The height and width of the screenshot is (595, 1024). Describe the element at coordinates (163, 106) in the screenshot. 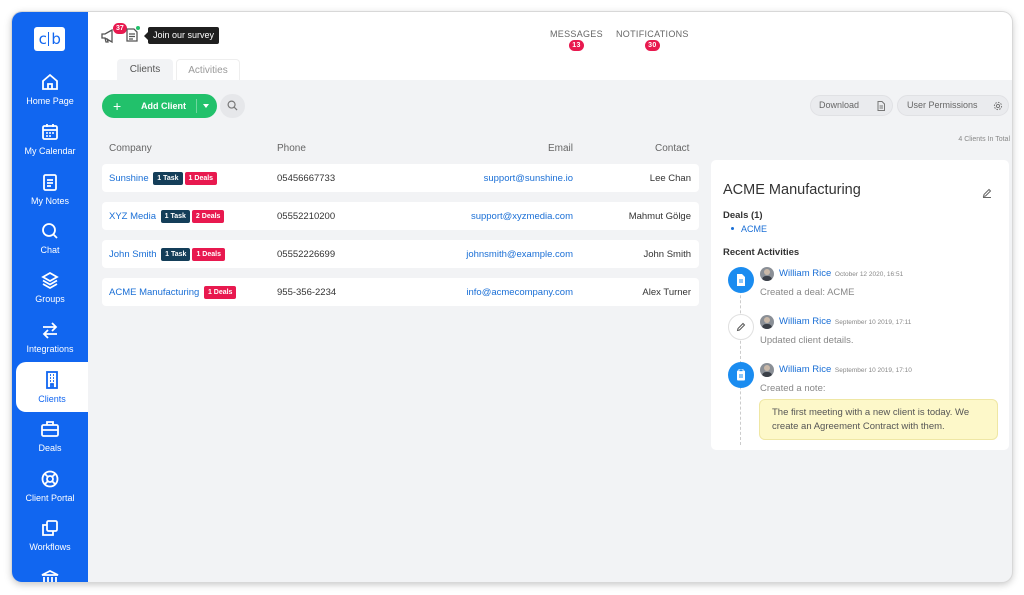

I see `add-client-label: Add Client` at that location.